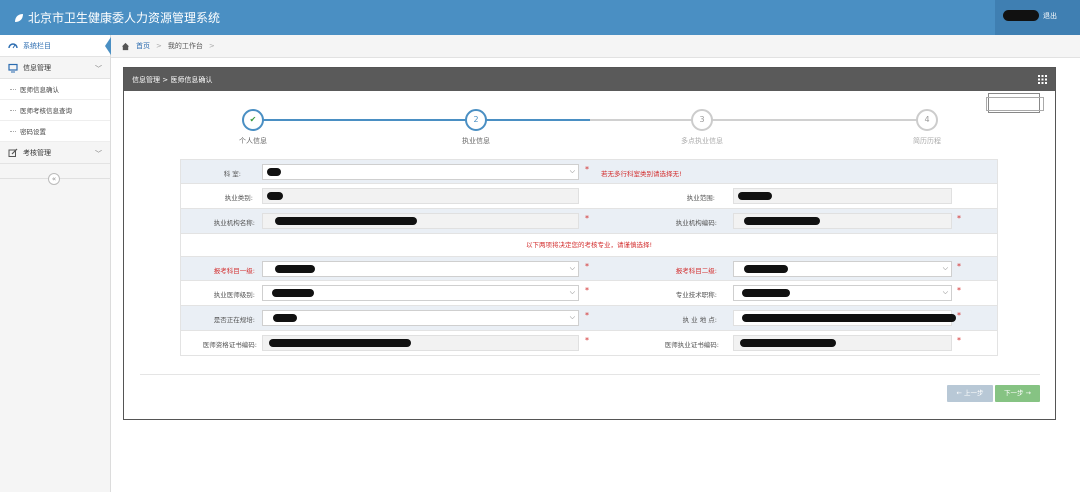 Image resolution: width=1080 pixels, height=492 pixels. What do you see at coordinates (1050, 16) in the screenshot?
I see `logout-link: 退出` at bounding box center [1050, 16].